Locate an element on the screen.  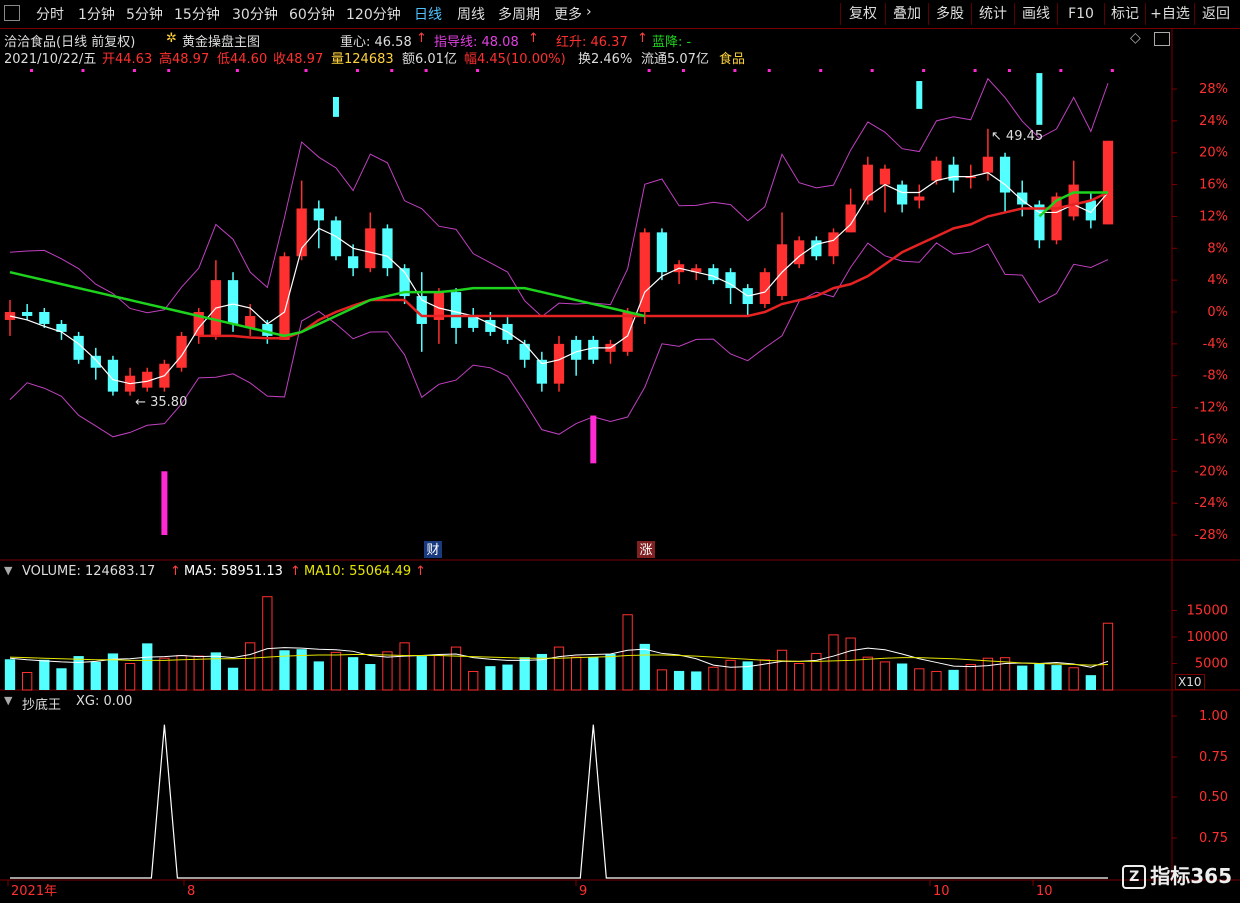
x-axis-label: 9 is located at coordinates (583, 891).